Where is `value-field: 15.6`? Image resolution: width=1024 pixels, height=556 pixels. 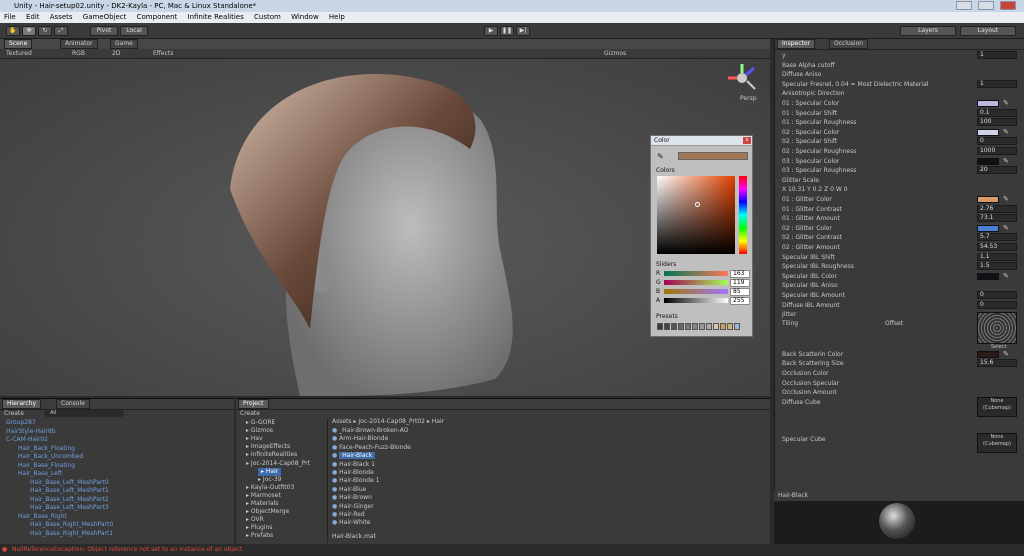 value-field: 15.6 is located at coordinates (997, 363).